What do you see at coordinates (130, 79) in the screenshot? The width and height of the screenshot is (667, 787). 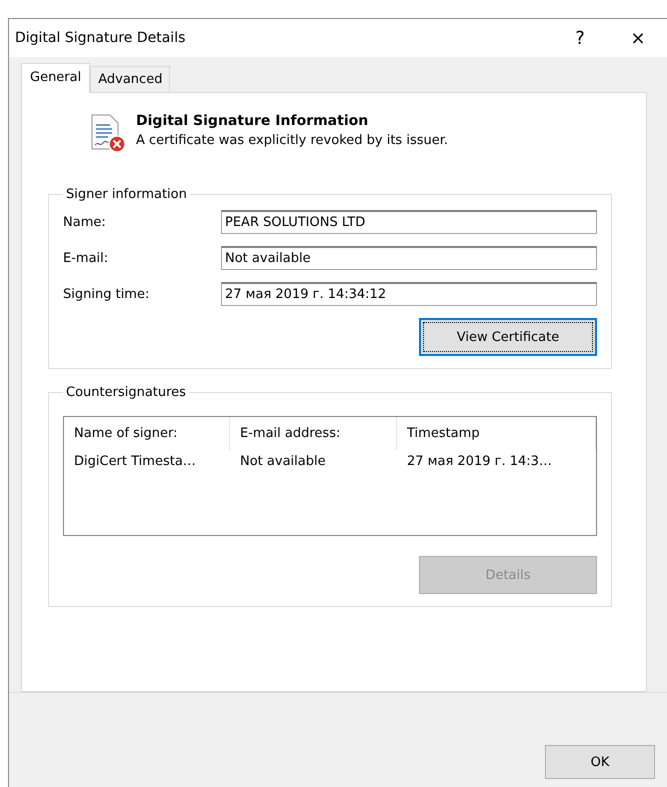 I see `tab: Advanced` at bounding box center [130, 79].